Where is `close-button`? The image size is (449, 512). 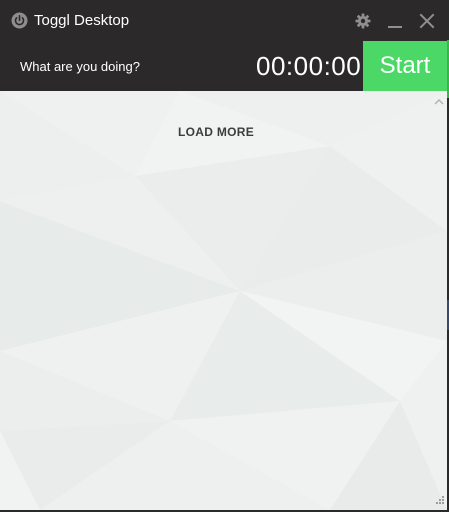
close-button is located at coordinates (427, 21).